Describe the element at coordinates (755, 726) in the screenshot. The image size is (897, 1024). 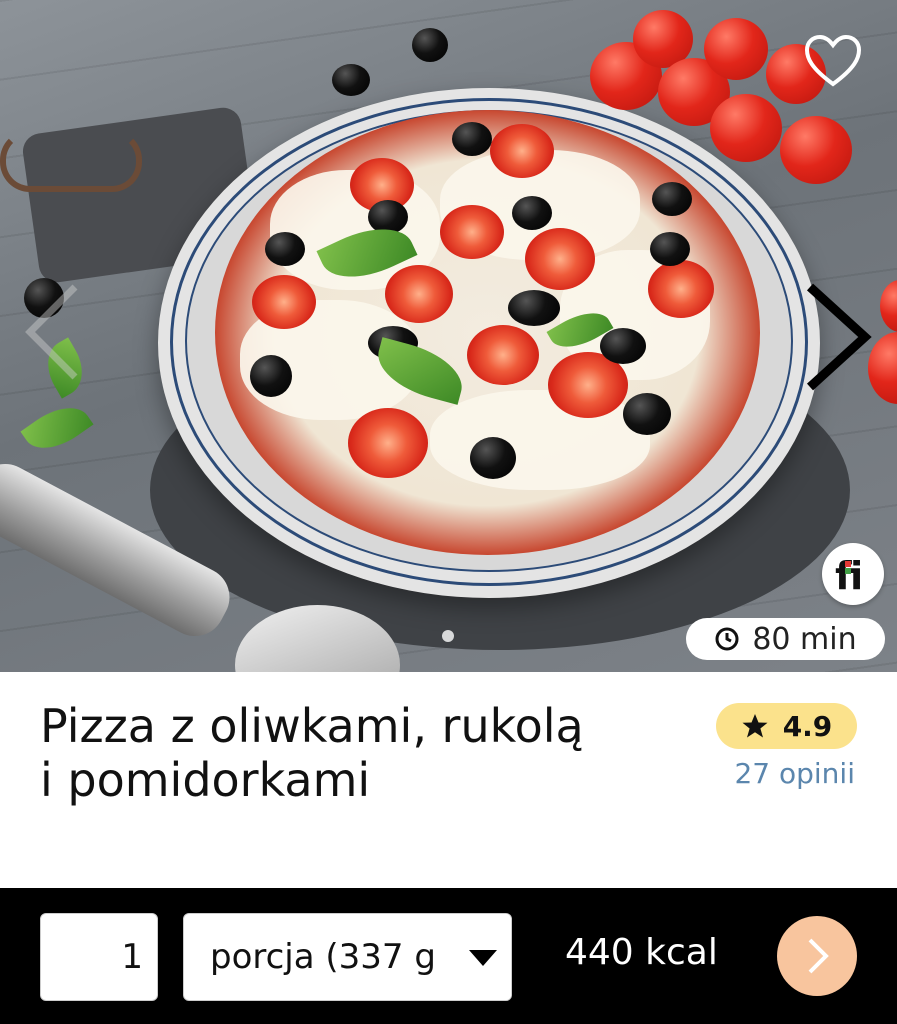
I see `star-icon` at that location.